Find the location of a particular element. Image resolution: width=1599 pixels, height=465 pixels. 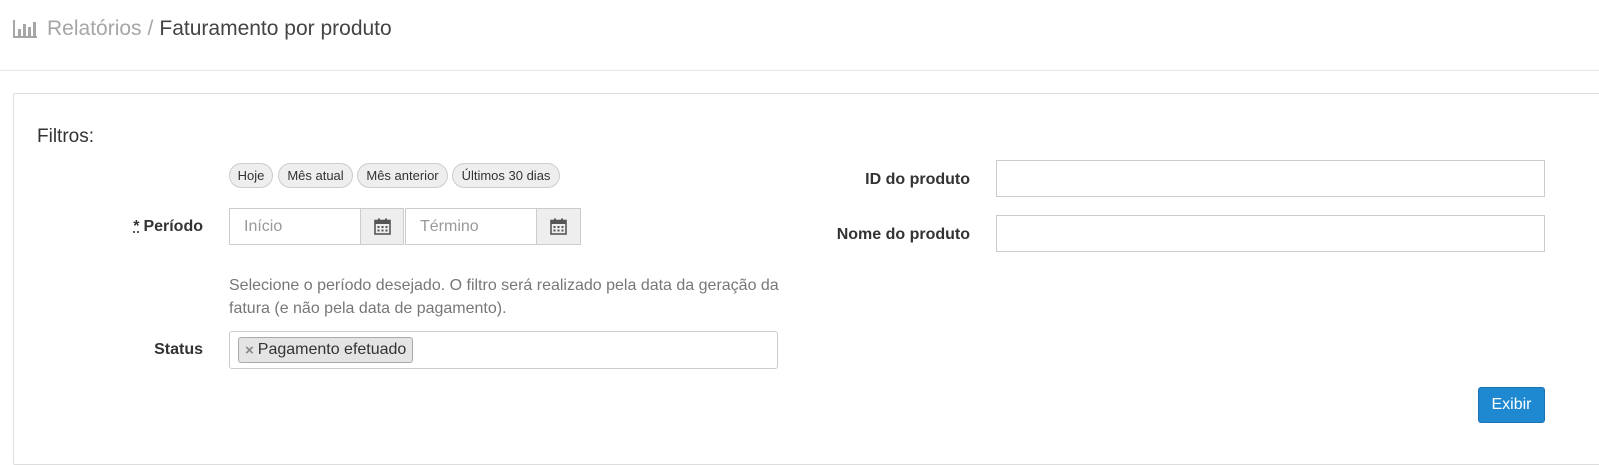

breadcrumb: Relatórios / Faturamento por produto is located at coordinates (219, 29).